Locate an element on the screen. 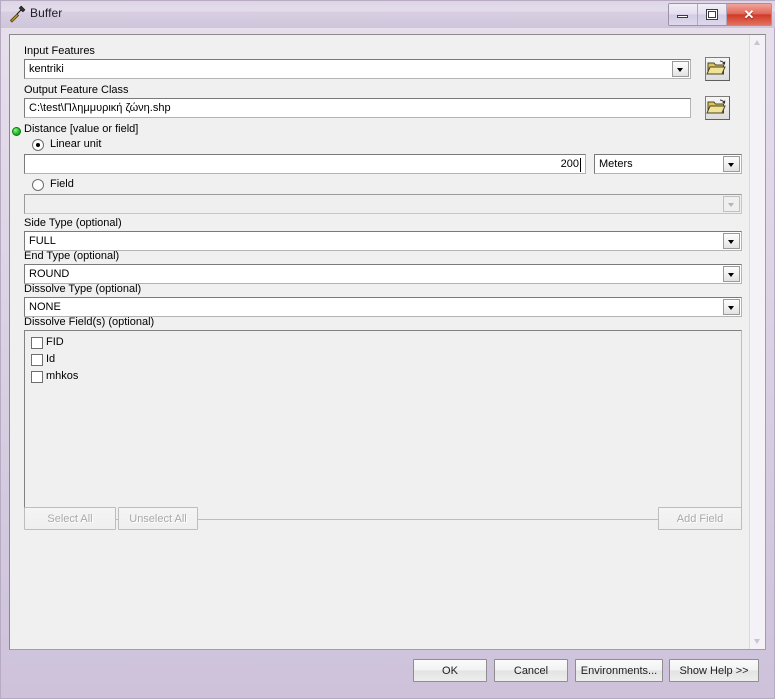  window-controls: ✕ is located at coordinates (720, 14).